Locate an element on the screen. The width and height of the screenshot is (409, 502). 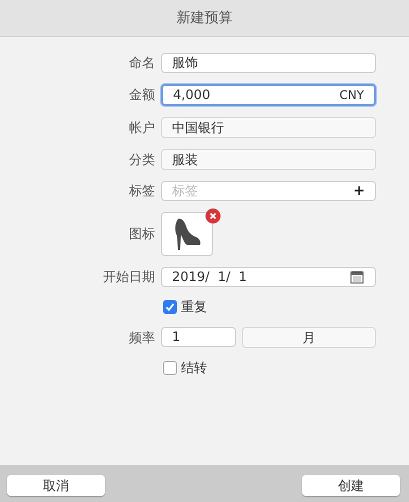
field-label: 金额 is located at coordinates (142, 95).